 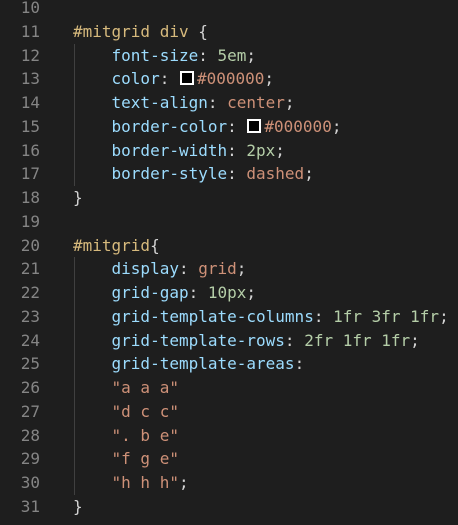 I want to click on code-line: 21 display: grid;, so click(x=229, y=269).